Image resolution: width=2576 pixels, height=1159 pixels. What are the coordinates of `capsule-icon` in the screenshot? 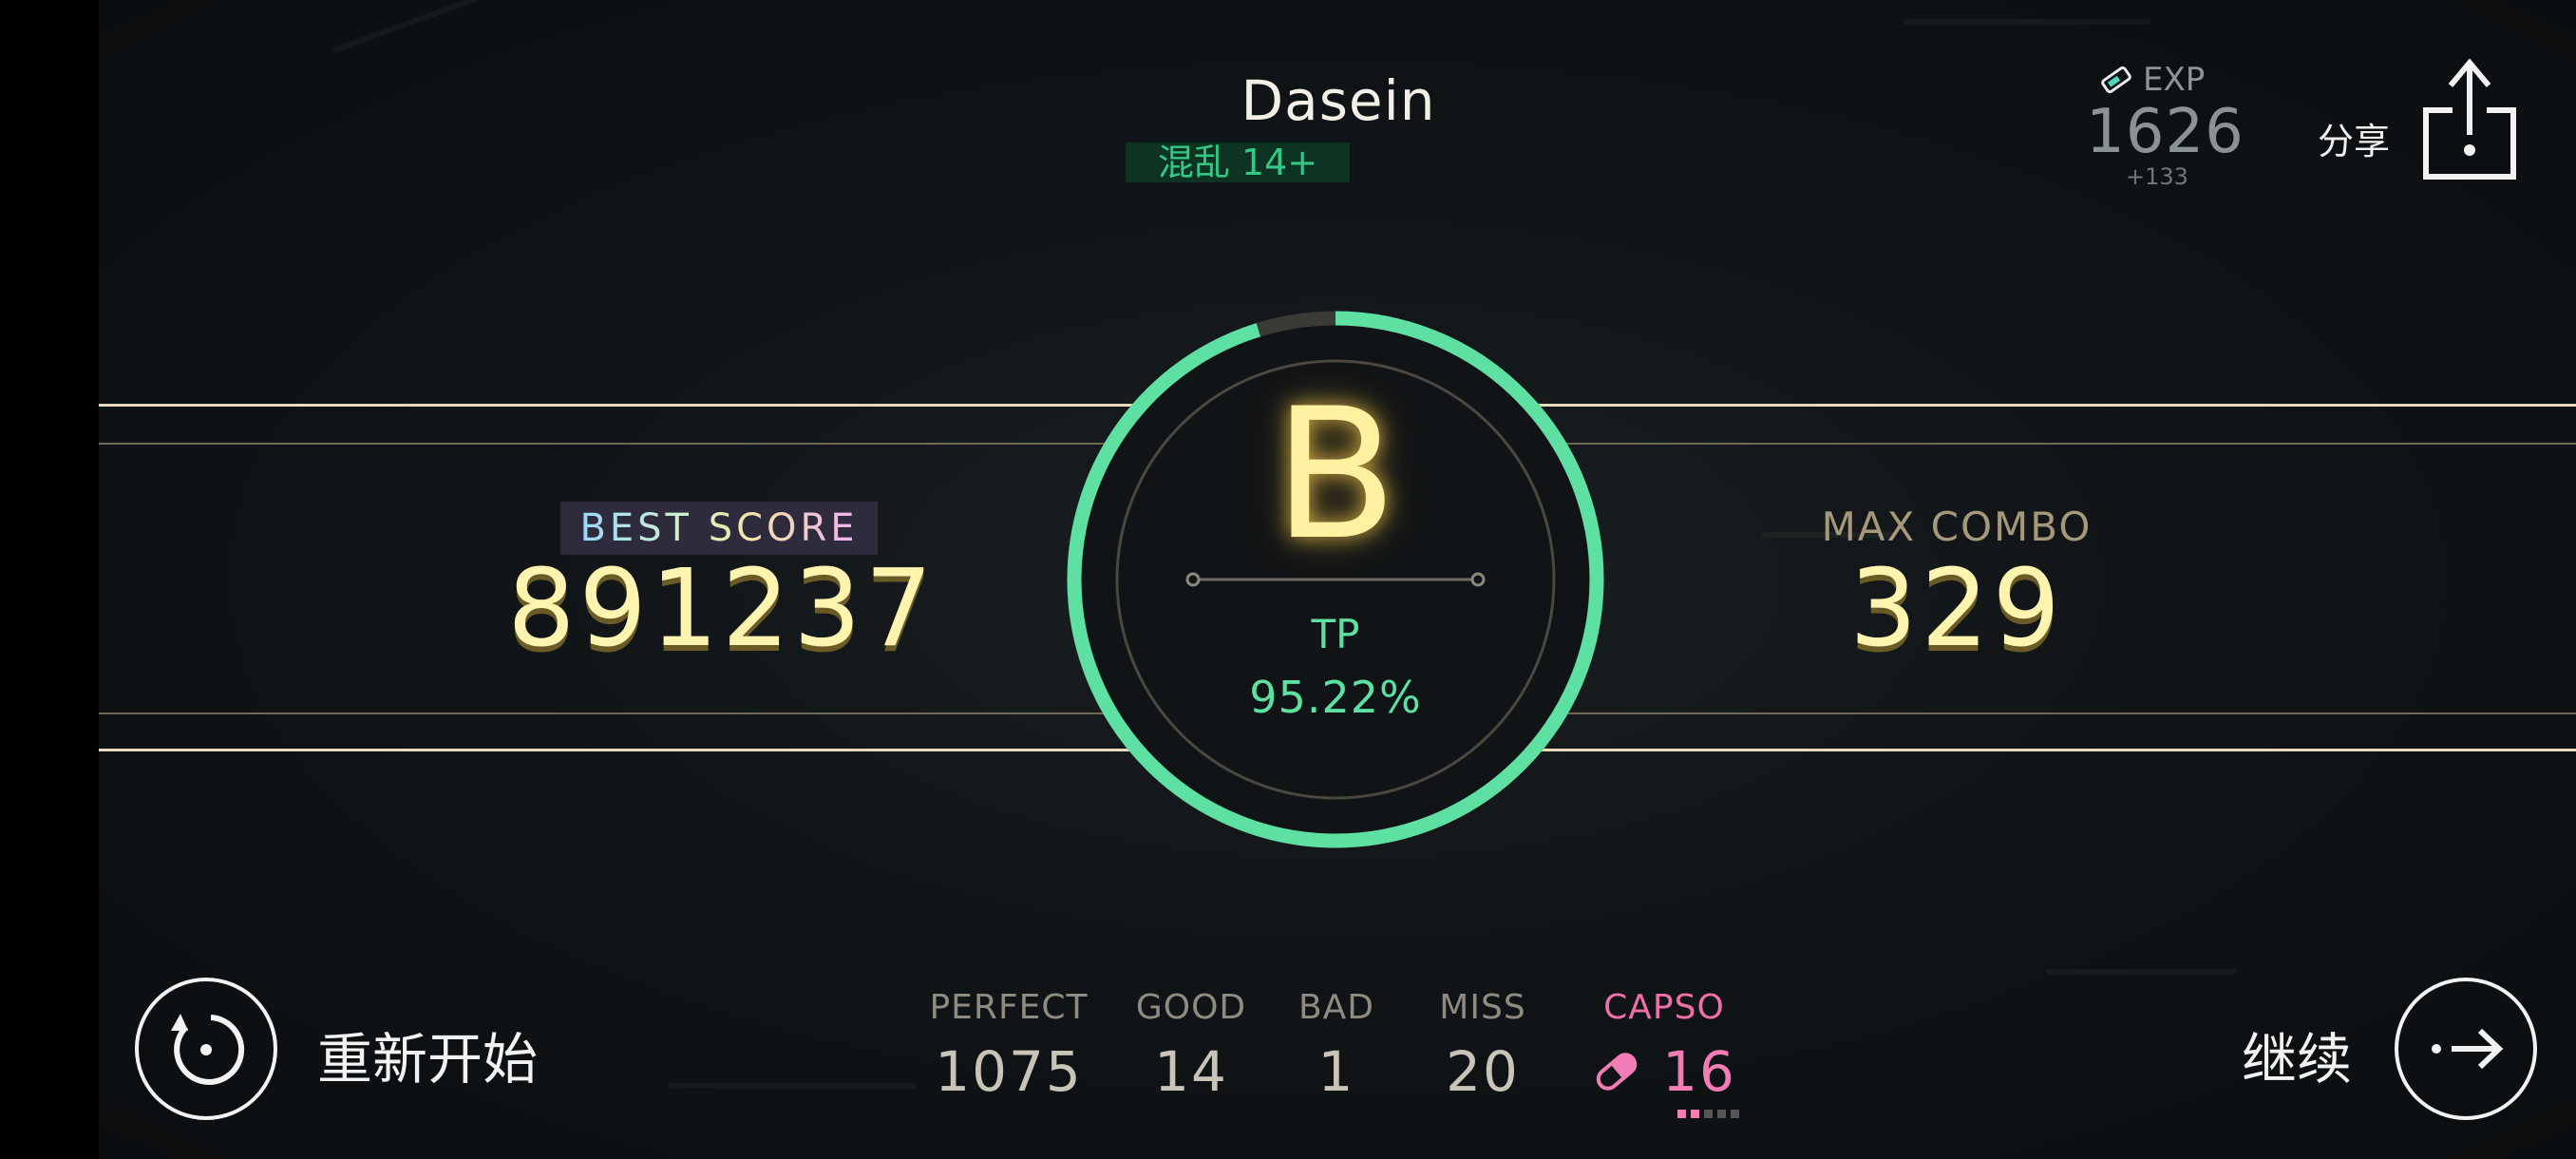 It's located at (1617, 1072).